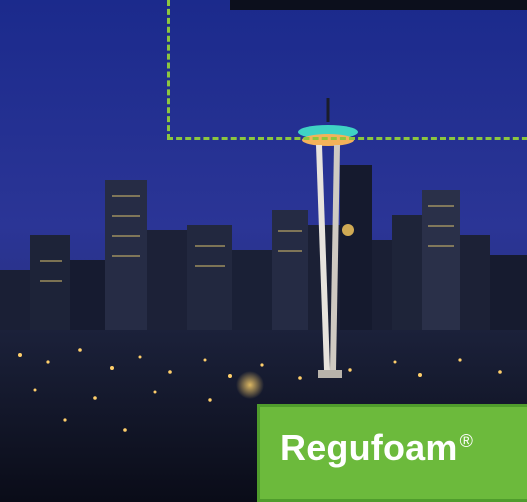  What do you see at coordinates (466, 441) in the screenshot?
I see `registered-mark: ®` at bounding box center [466, 441].